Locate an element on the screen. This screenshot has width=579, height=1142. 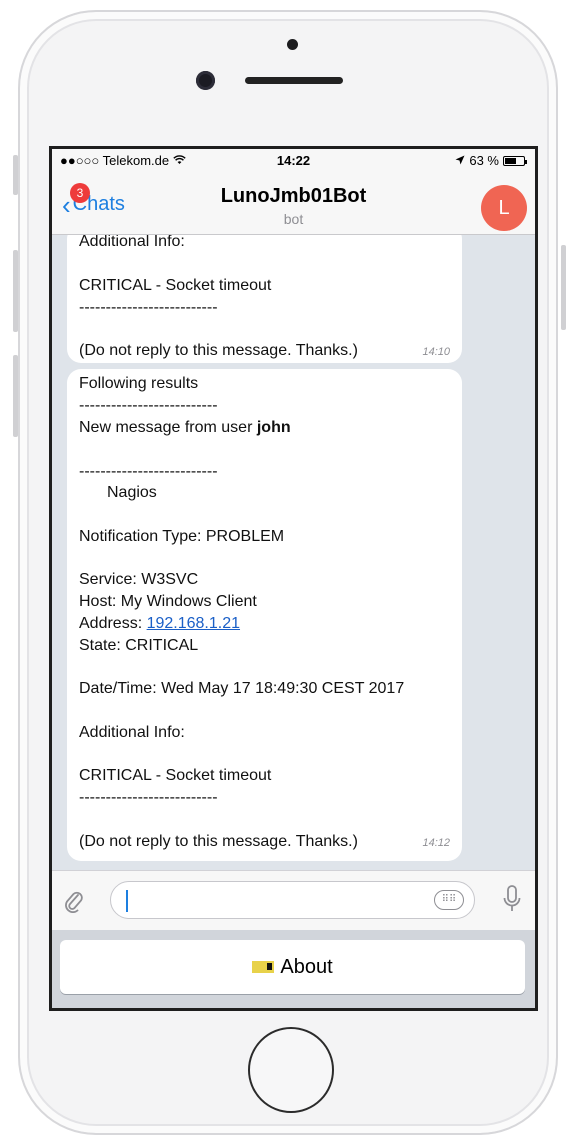
battery-icon is located at coordinates (515, 160).